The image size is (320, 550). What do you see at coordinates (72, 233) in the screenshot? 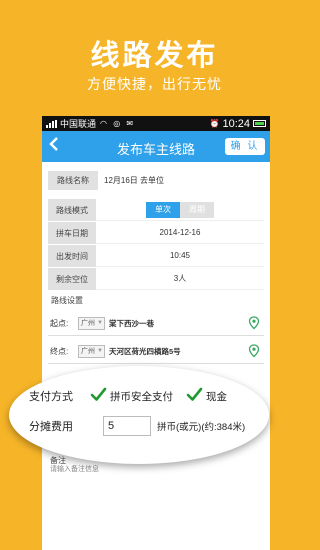
I see `date-label: 拼车日期` at bounding box center [72, 233].